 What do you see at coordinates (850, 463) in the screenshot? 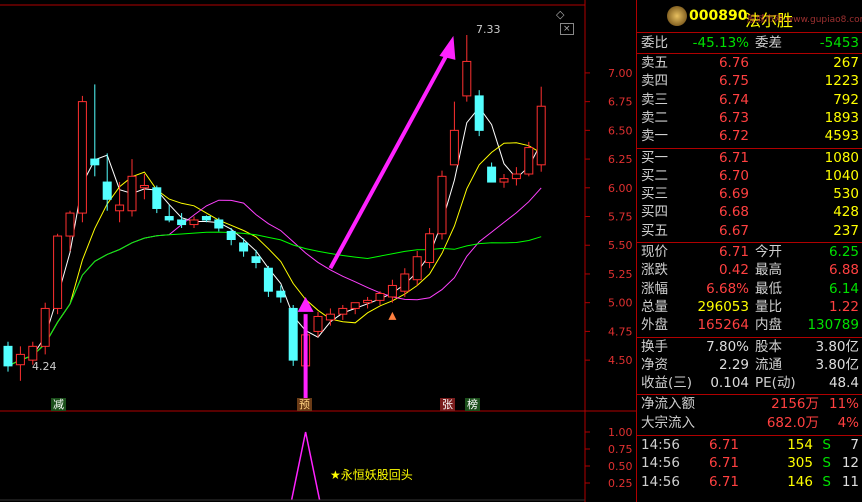
I see `tick-count: 12` at bounding box center [850, 463].